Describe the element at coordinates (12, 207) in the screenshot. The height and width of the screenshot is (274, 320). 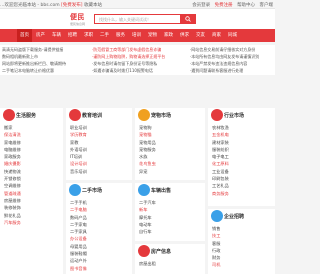
I see `category-link: 装修装饰` at that location.